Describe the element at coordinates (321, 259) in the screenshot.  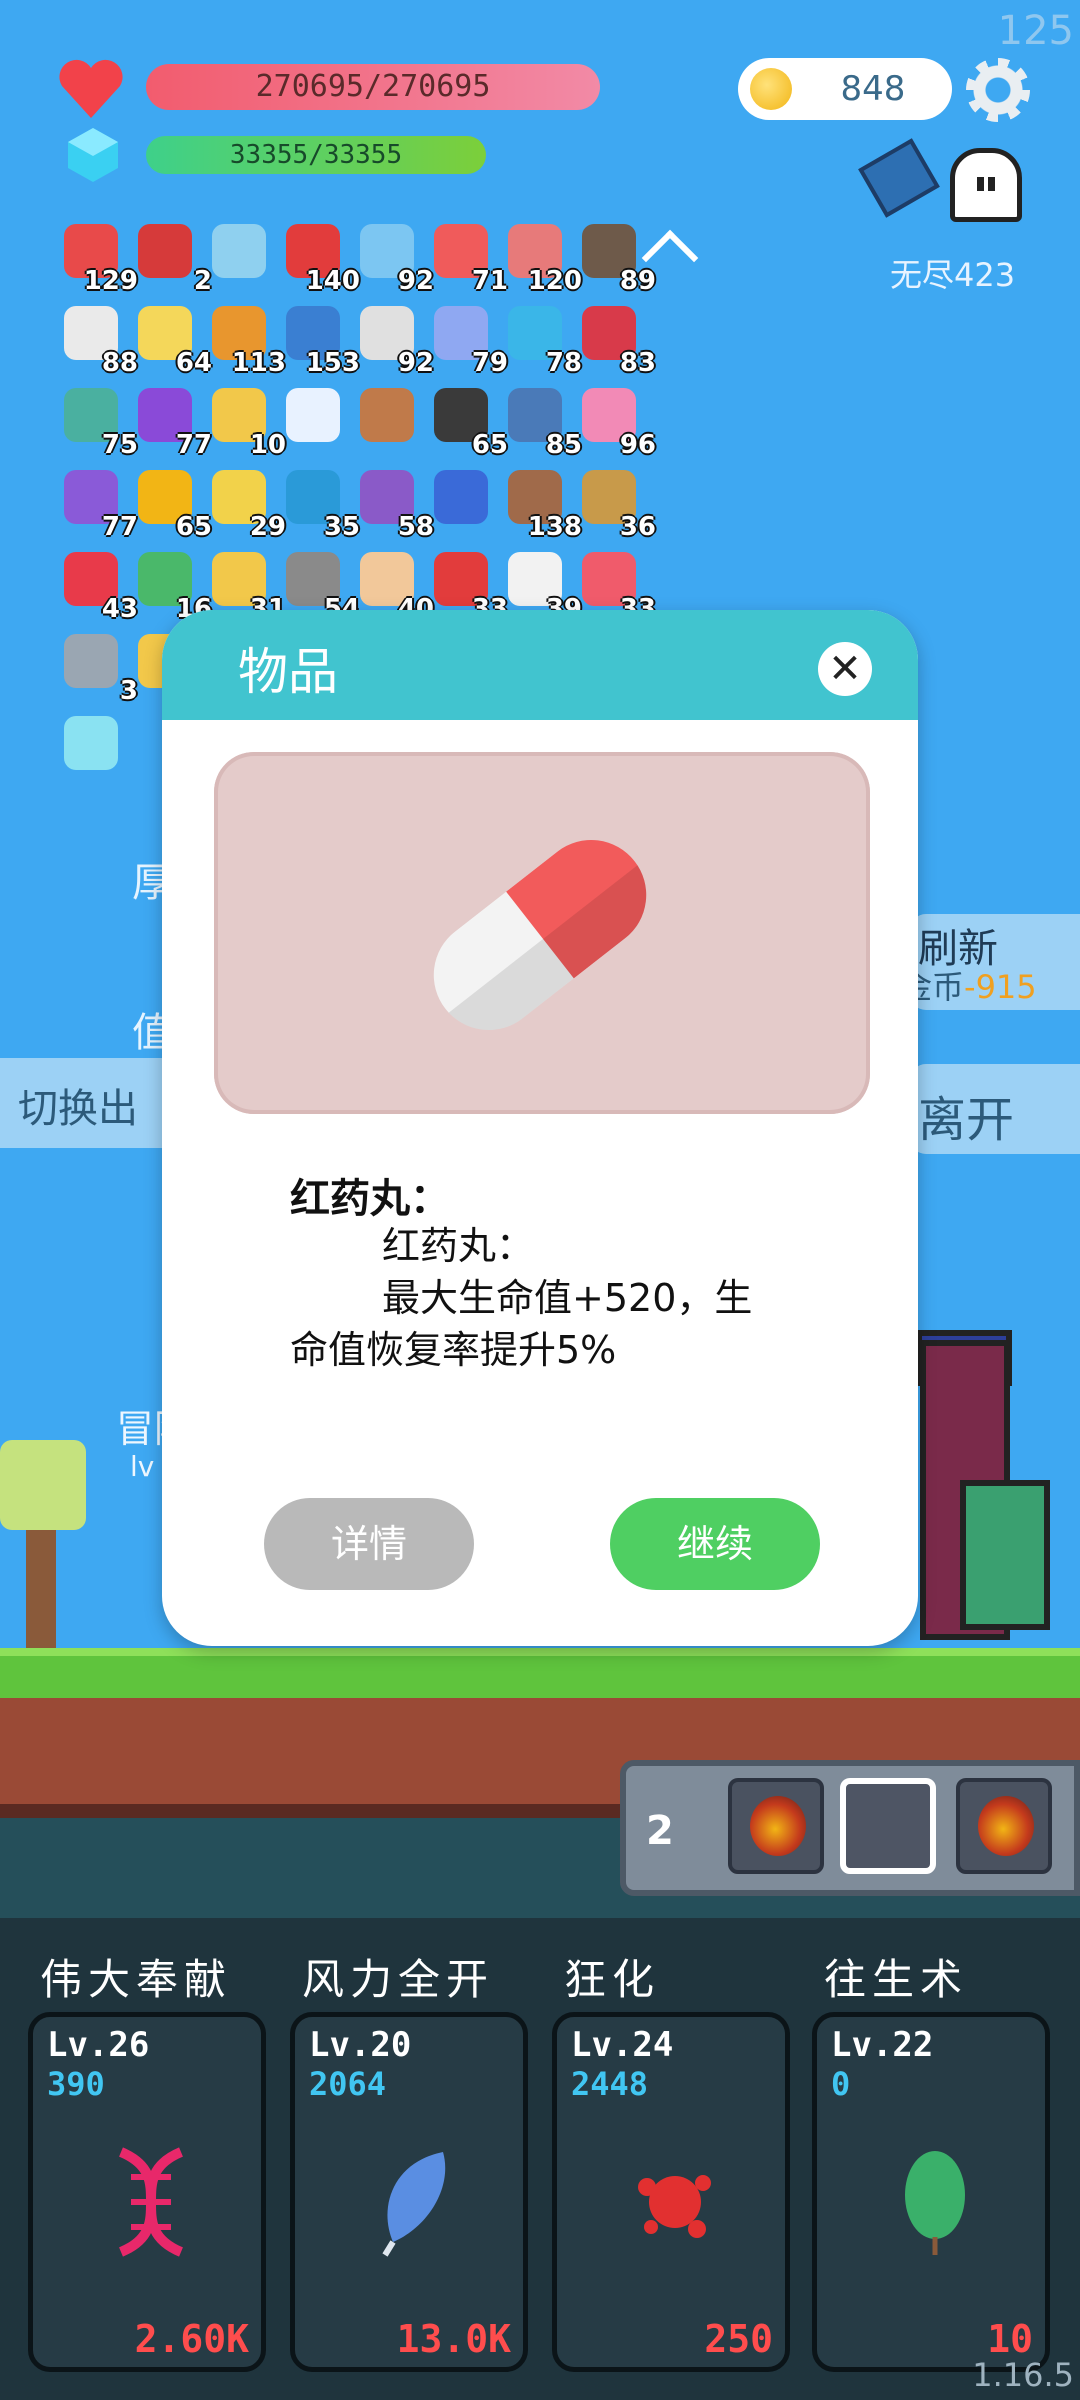
I see `inventory-slot: 140` at that location.